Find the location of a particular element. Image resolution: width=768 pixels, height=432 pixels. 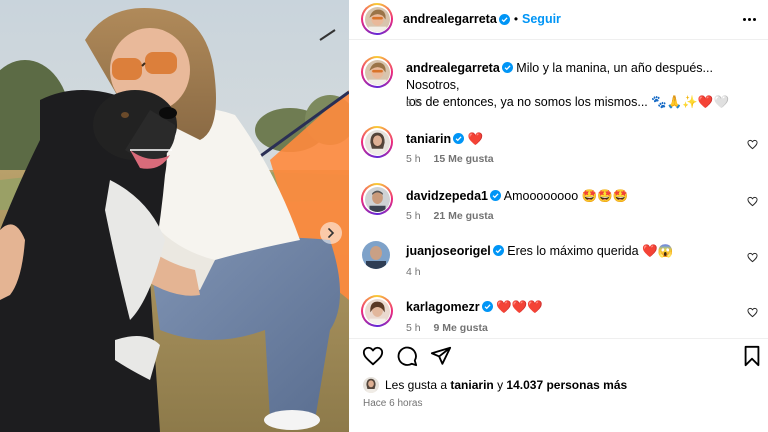

post-time: Hace 6 horas is located at coordinates (393, 403).